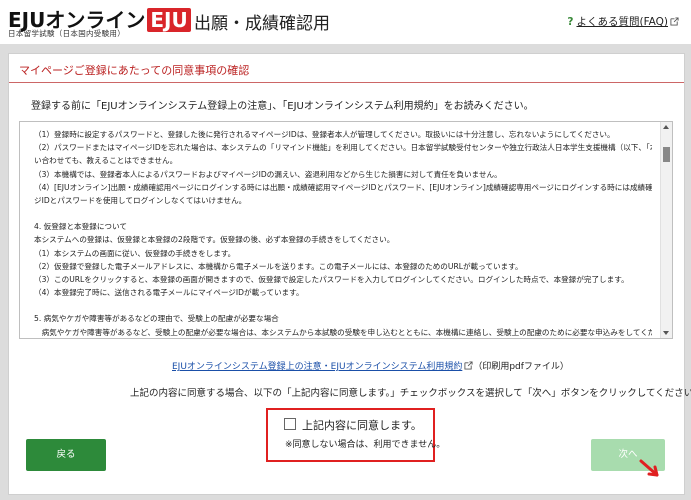  Describe the element at coordinates (66, 455) in the screenshot. I see `back-button: 戻る` at that location.